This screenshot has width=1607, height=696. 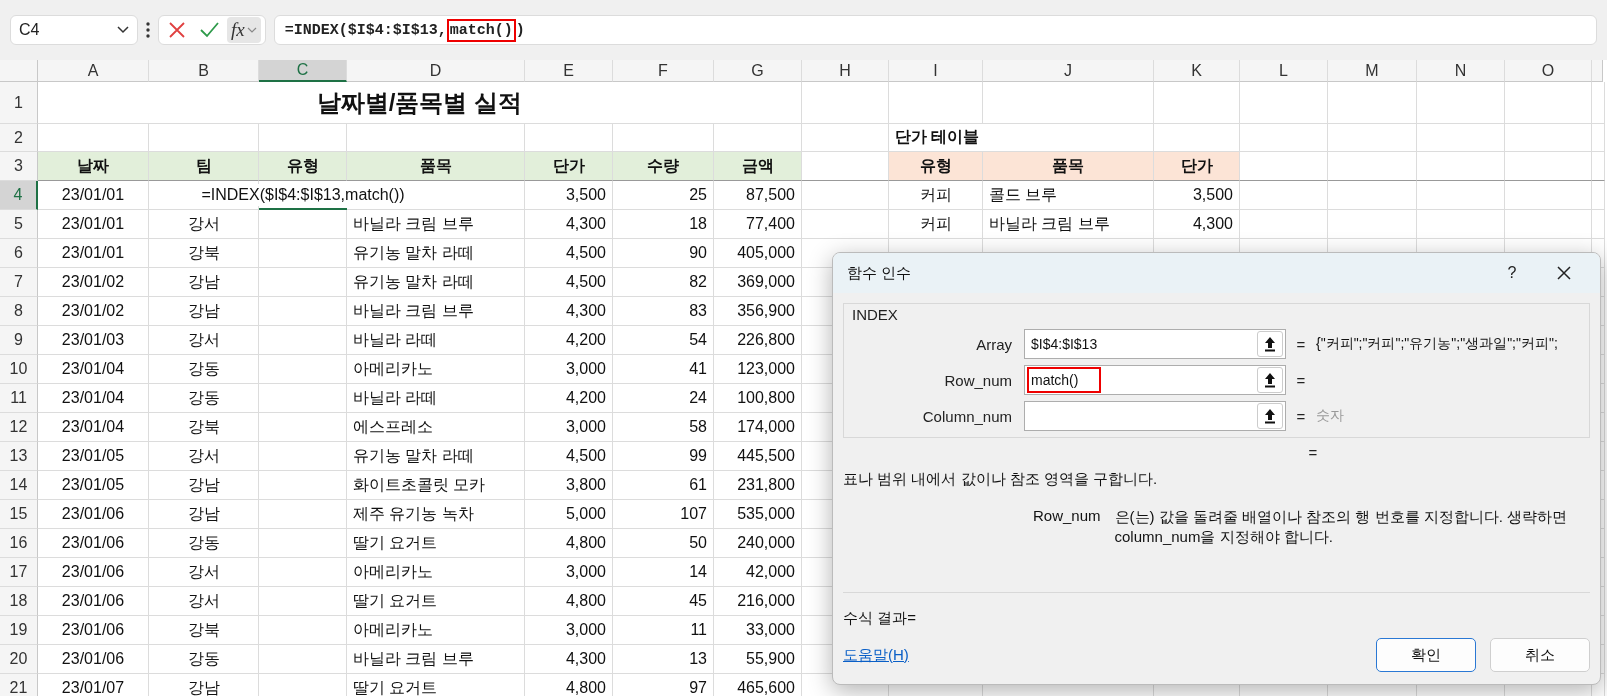 I want to click on sheet-title: 날짜별/품목별 실적, so click(x=420, y=103).